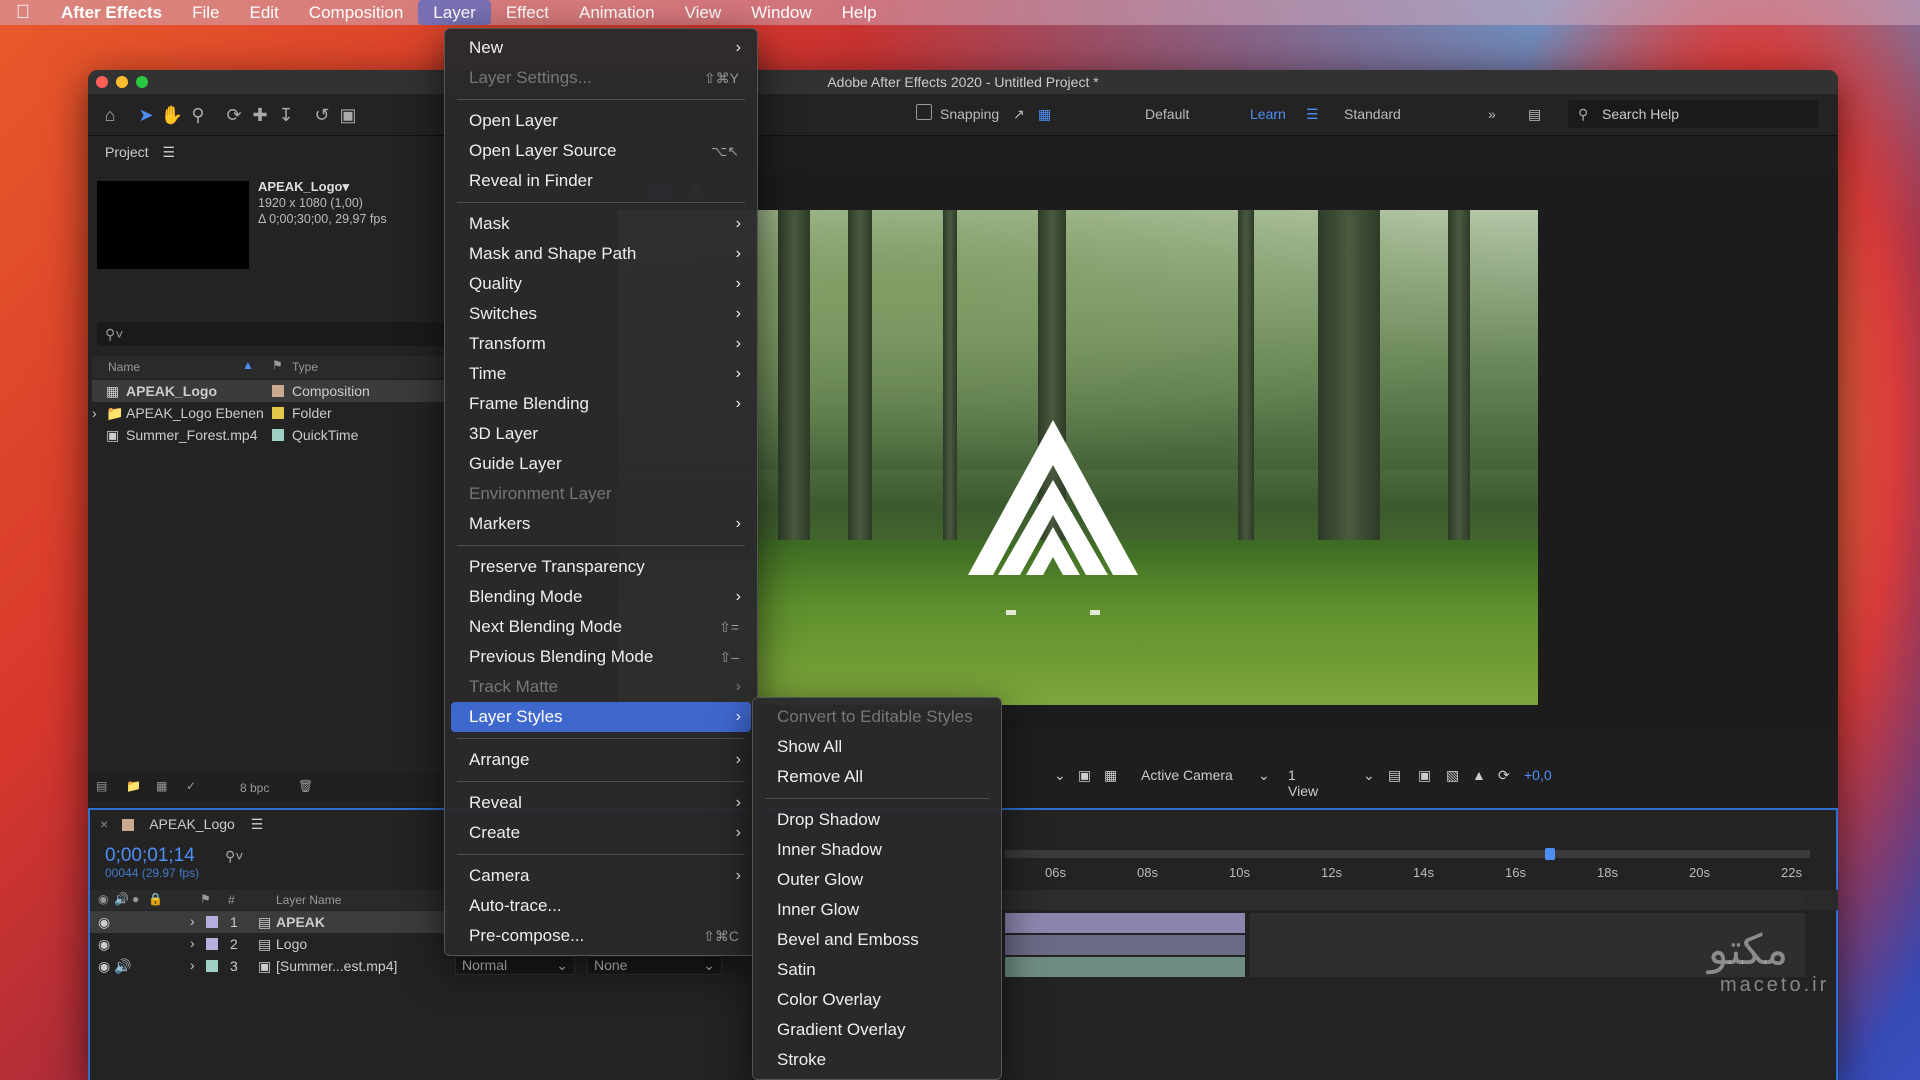 This screenshot has width=1920, height=1080. Describe the element at coordinates (135, 899) in the screenshot. I see `solo-switch-icon: ●` at that location.